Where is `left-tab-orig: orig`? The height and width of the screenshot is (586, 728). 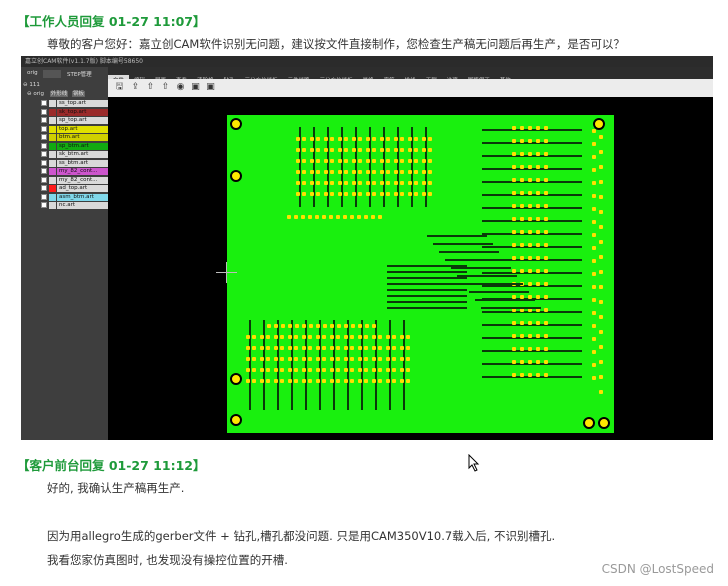 left-tab-orig: orig is located at coordinates (32, 73).